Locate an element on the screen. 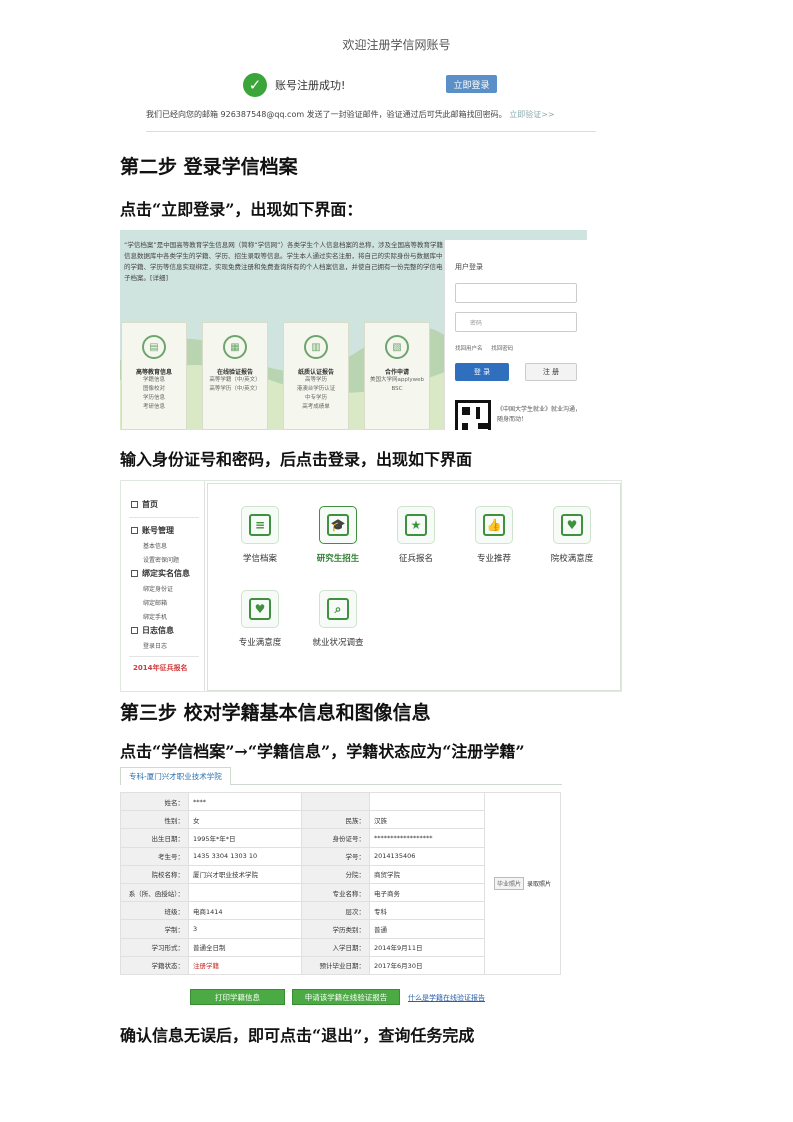  field-value: ****************** is located at coordinates (427, 838).